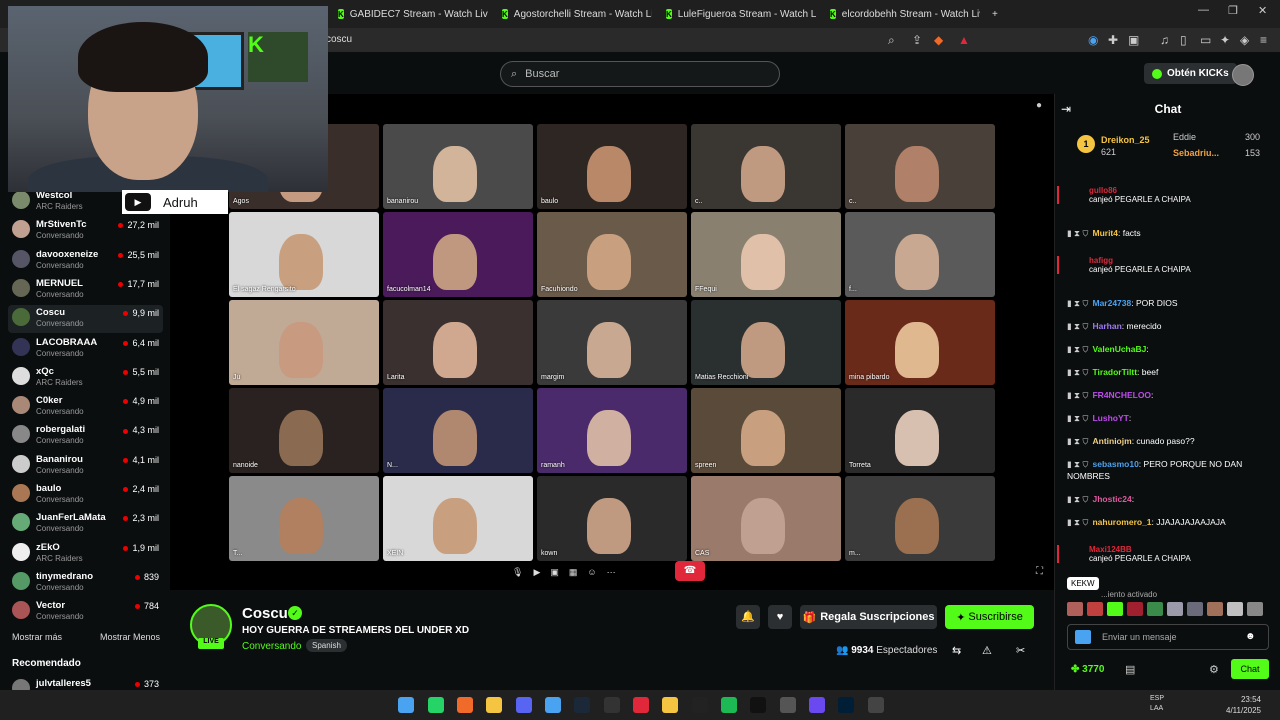 This screenshot has height=720, width=1280. I want to click on sidebar-item-xqc: xQc ARC Raiders 5,5 mil, so click(85, 378).